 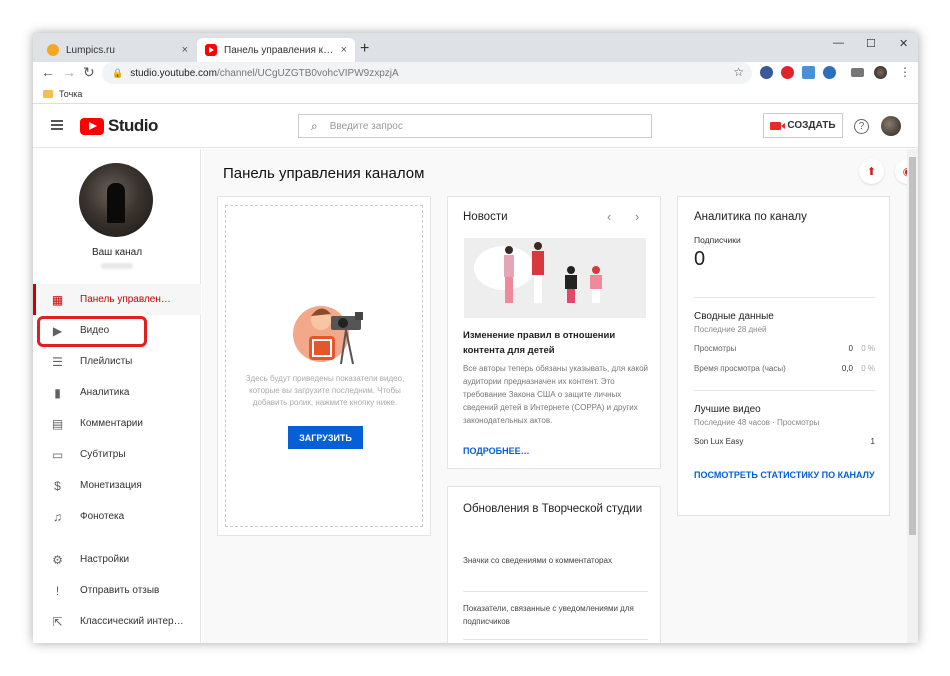 I want to click on top-videos-title: Лучшие видео, so click(x=727, y=409).